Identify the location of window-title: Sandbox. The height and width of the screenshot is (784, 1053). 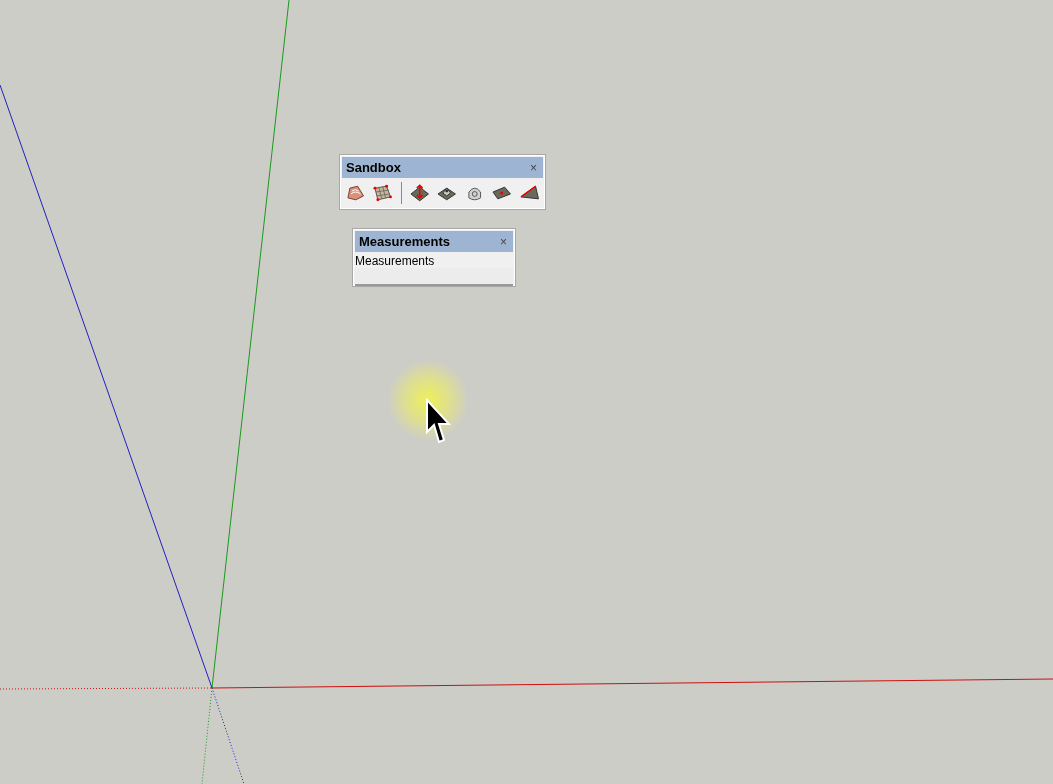
(373, 167).